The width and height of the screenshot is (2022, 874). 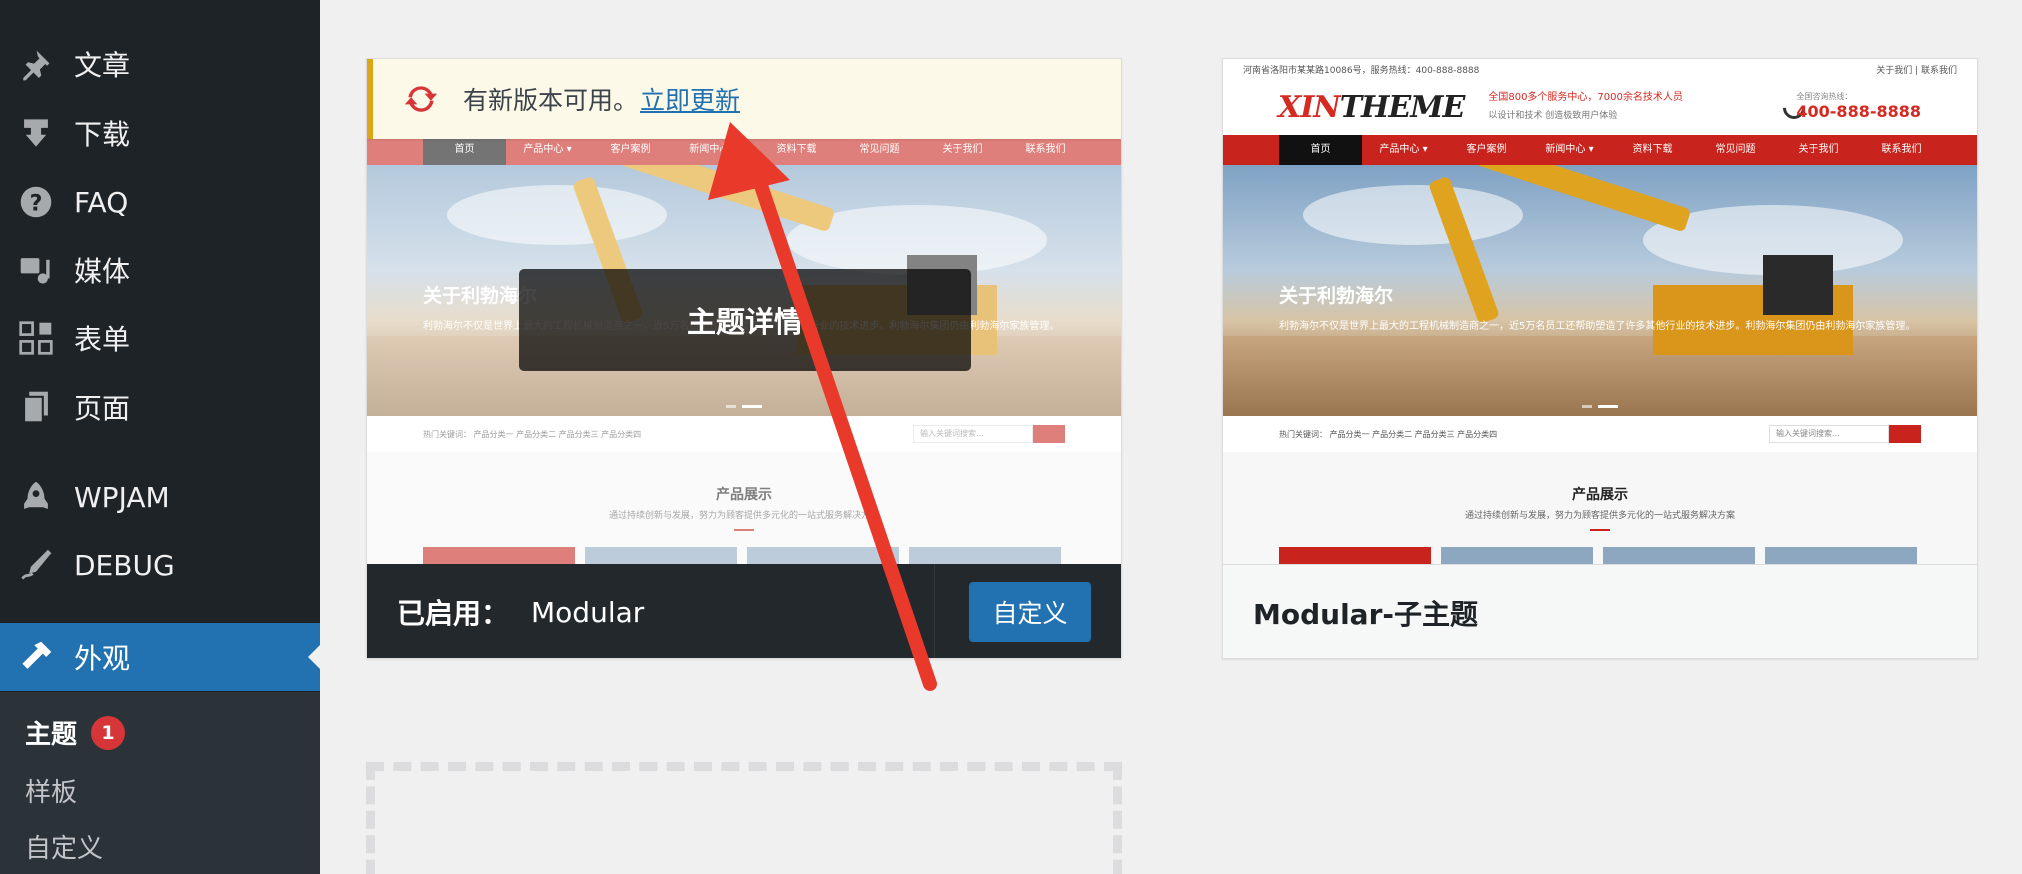 I want to click on child-theme-name: Modular-子主题, so click(x=1365, y=614).